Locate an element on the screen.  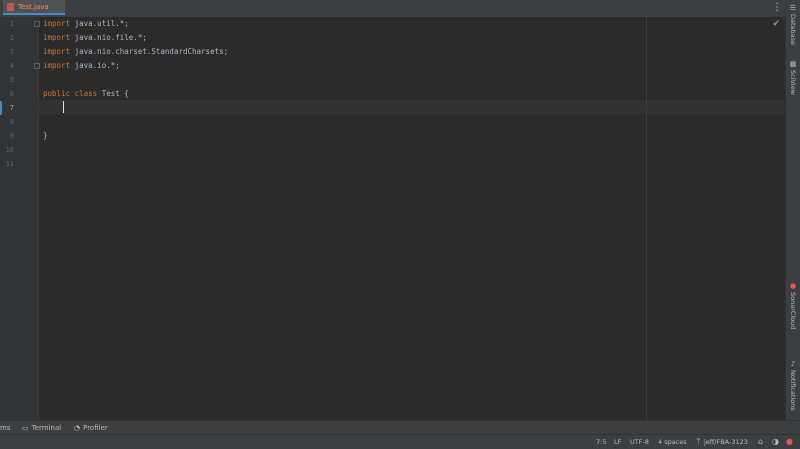
line-number: 8 is located at coordinates (11, 122).